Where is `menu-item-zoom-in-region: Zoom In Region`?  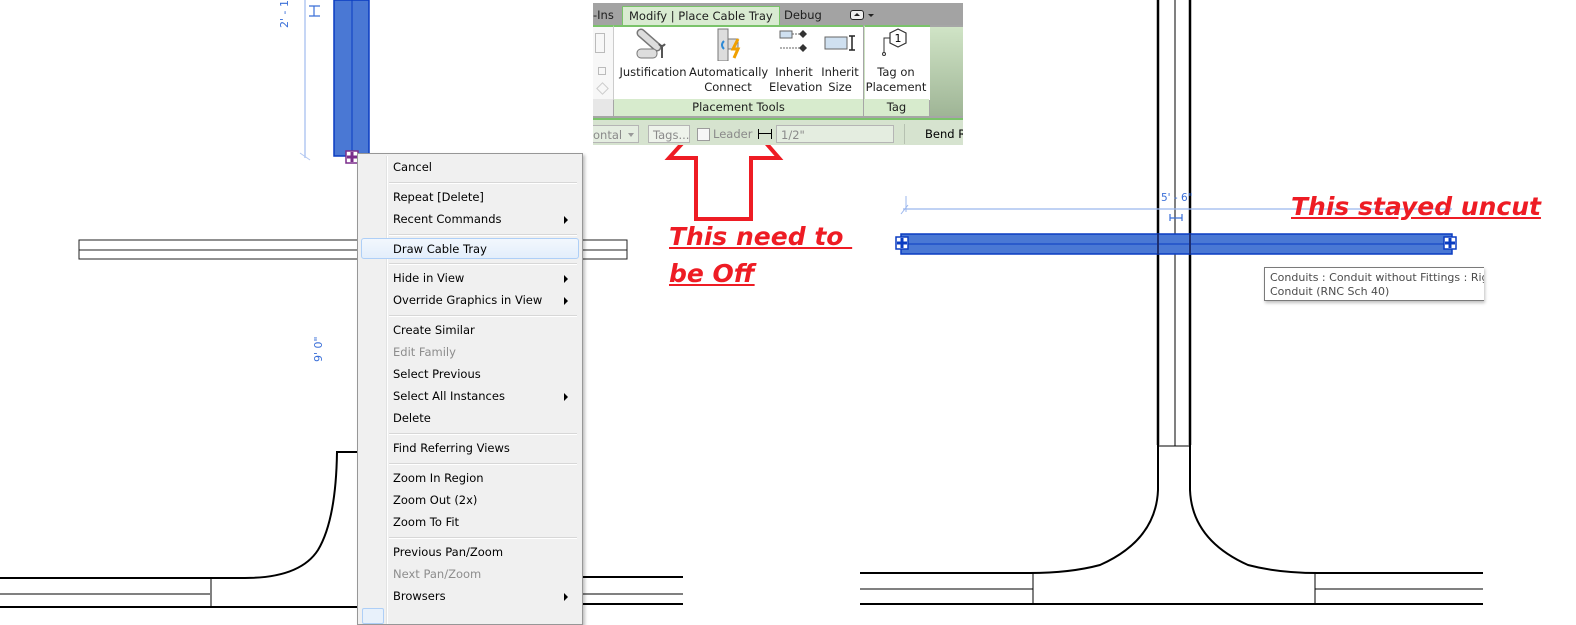 menu-item-zoom-in-region: Zoom In Region is located at coordinates (469, 478).